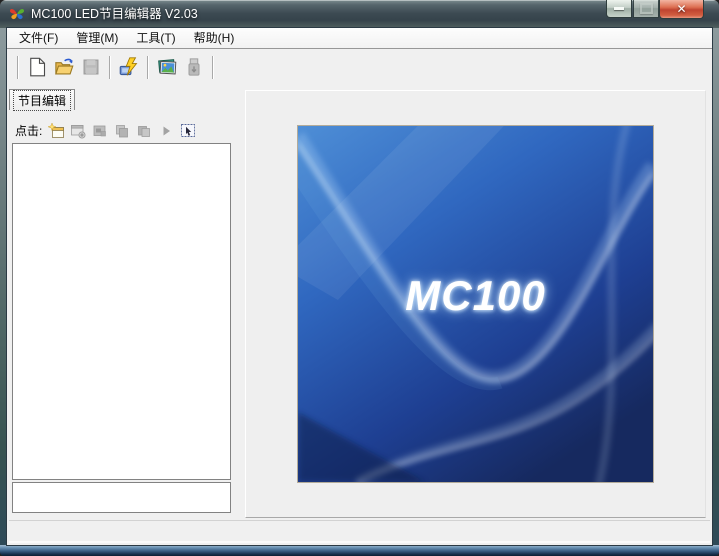  I want to click on program-list-footer, so click(121, 497).